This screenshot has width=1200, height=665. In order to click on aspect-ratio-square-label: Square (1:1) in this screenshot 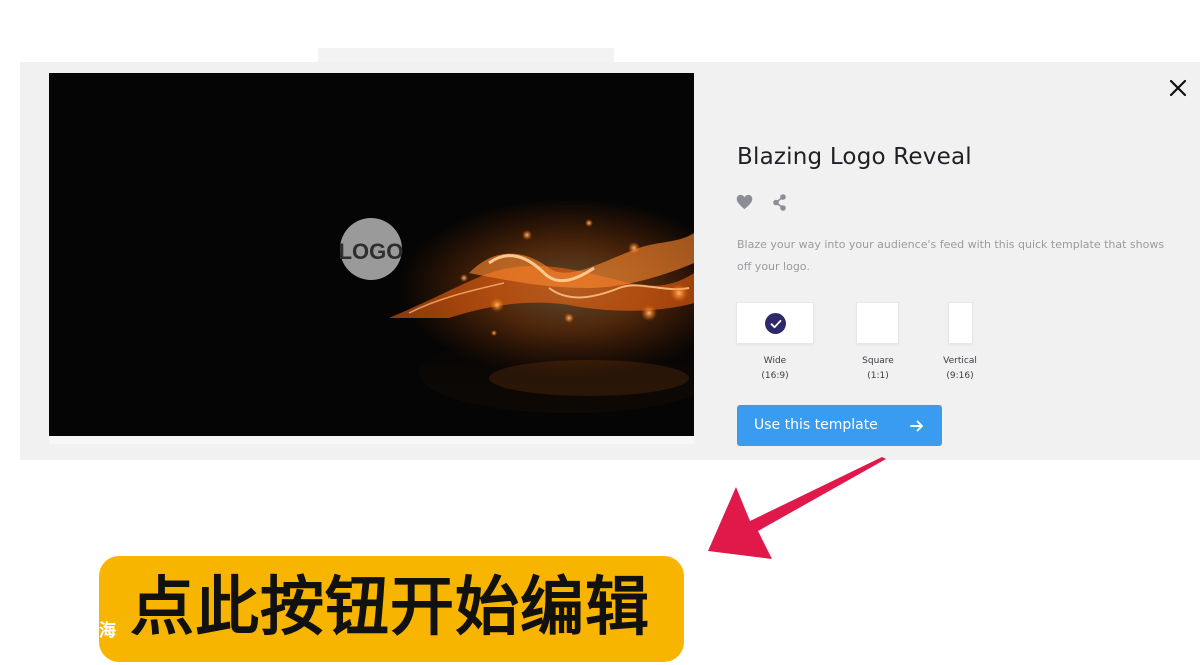, I will do `click(878, 369)`.